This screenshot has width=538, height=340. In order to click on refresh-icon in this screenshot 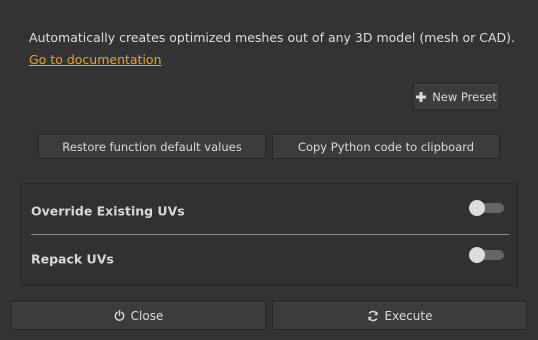, I will do `click(373, 316)`.